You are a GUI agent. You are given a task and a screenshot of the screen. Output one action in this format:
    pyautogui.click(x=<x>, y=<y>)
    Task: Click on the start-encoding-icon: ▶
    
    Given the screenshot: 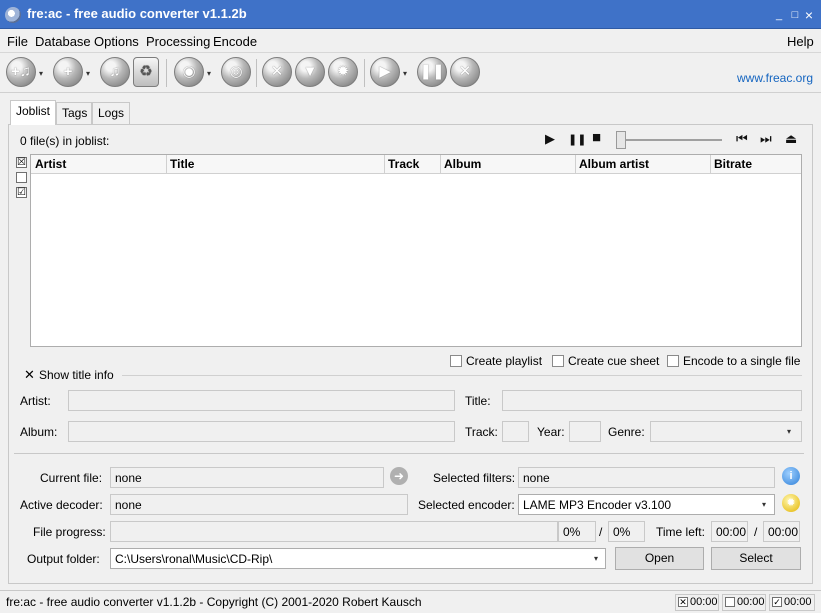 What is the action you would take?
    pyautogui.click(x=385, y=72)
    